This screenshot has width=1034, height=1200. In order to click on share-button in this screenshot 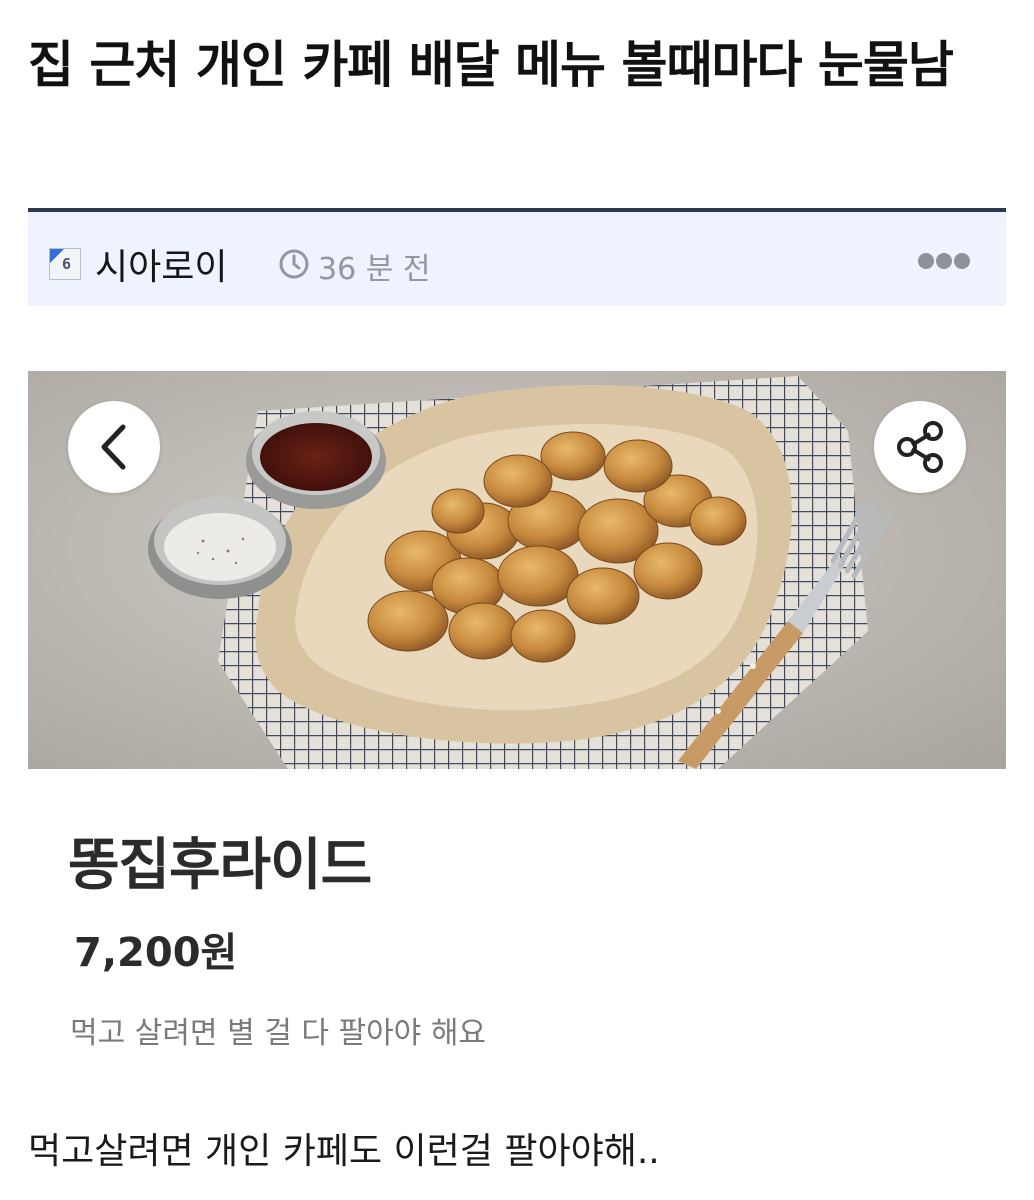, I will do `click(920, 447)`.